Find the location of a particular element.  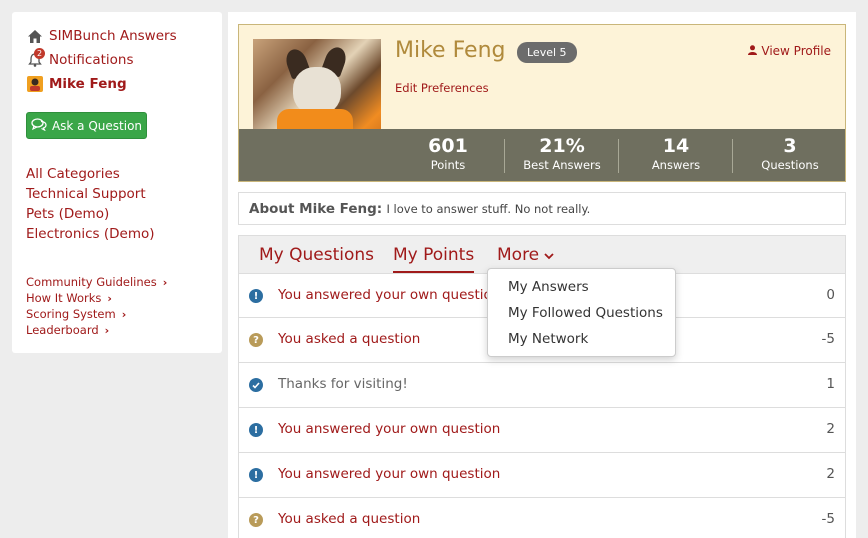

menu-item-my-network: My Network is located at coordinates (548, 339).